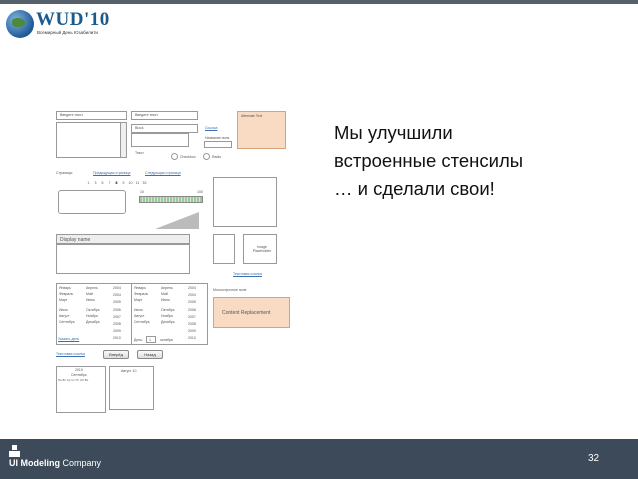  Describe the element at coordinates (81, 389) in the screenshot. I see `calendar-1: 2010 Сентябрь Пн Вт Ср Чт Пт Сб Вс` at that location.